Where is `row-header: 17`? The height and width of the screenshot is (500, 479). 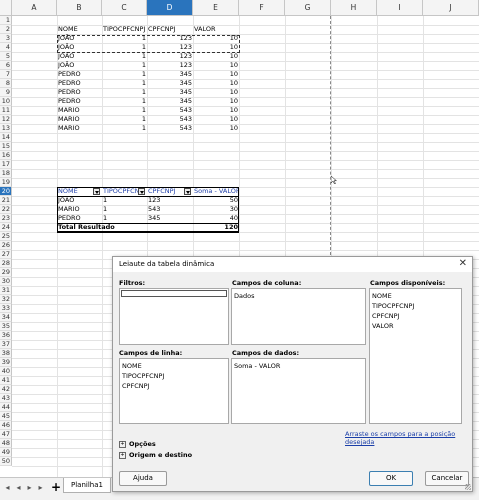
row-header: 17 is located at coordinates (6, 164).